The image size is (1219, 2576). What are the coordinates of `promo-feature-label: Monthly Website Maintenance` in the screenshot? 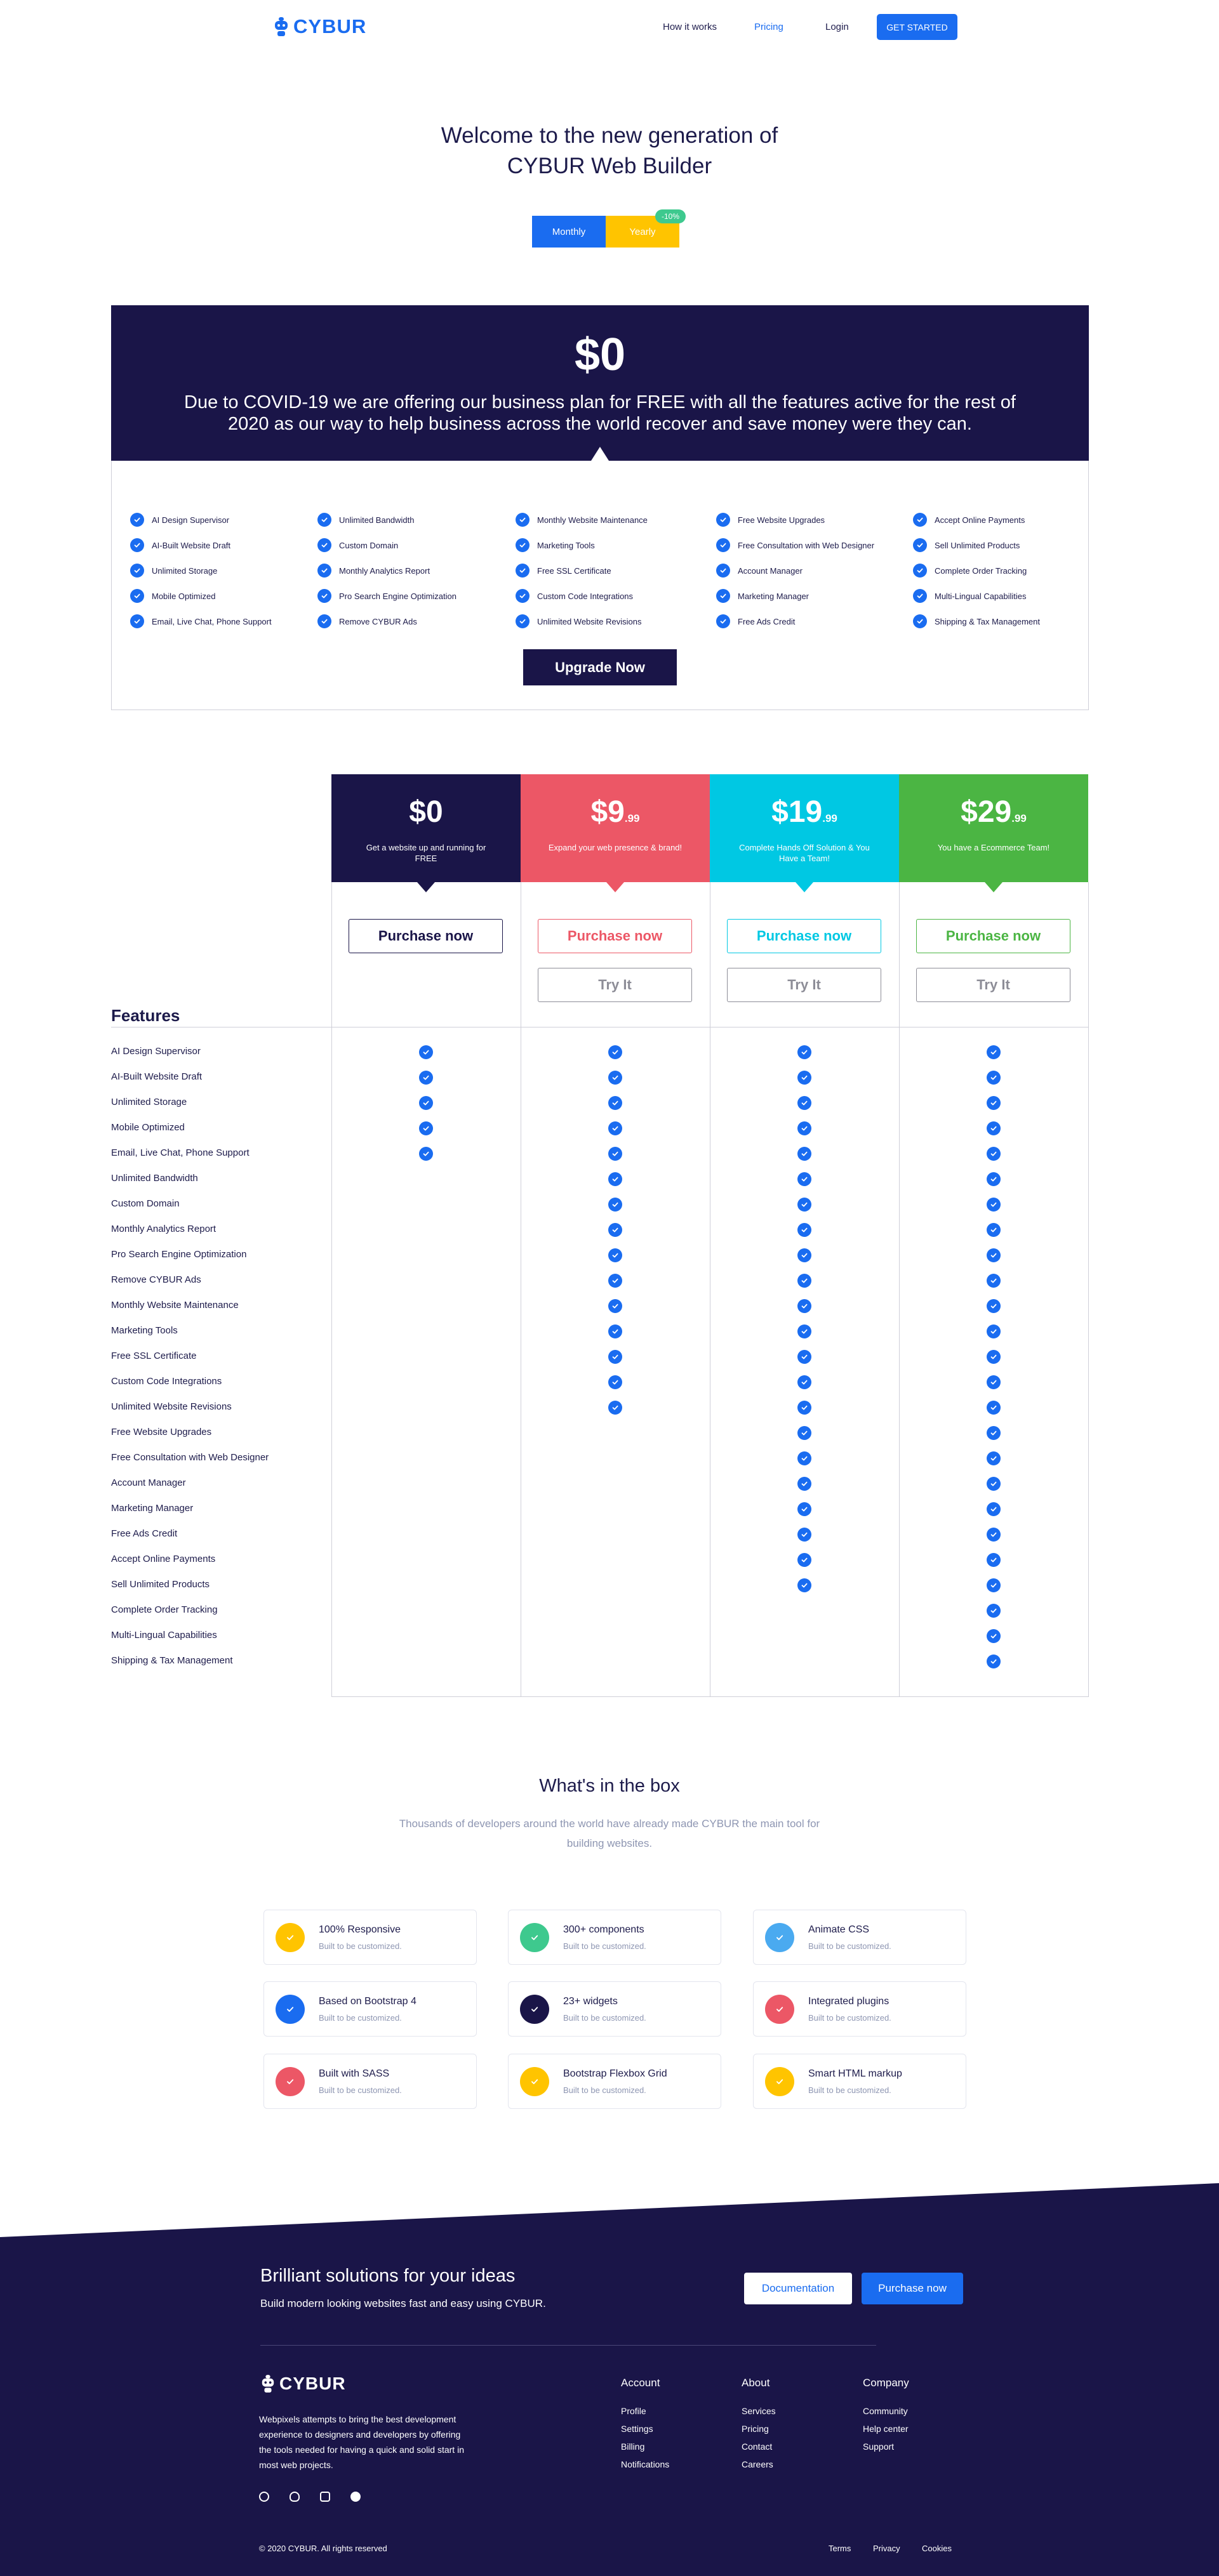 It's located at (592, 520).